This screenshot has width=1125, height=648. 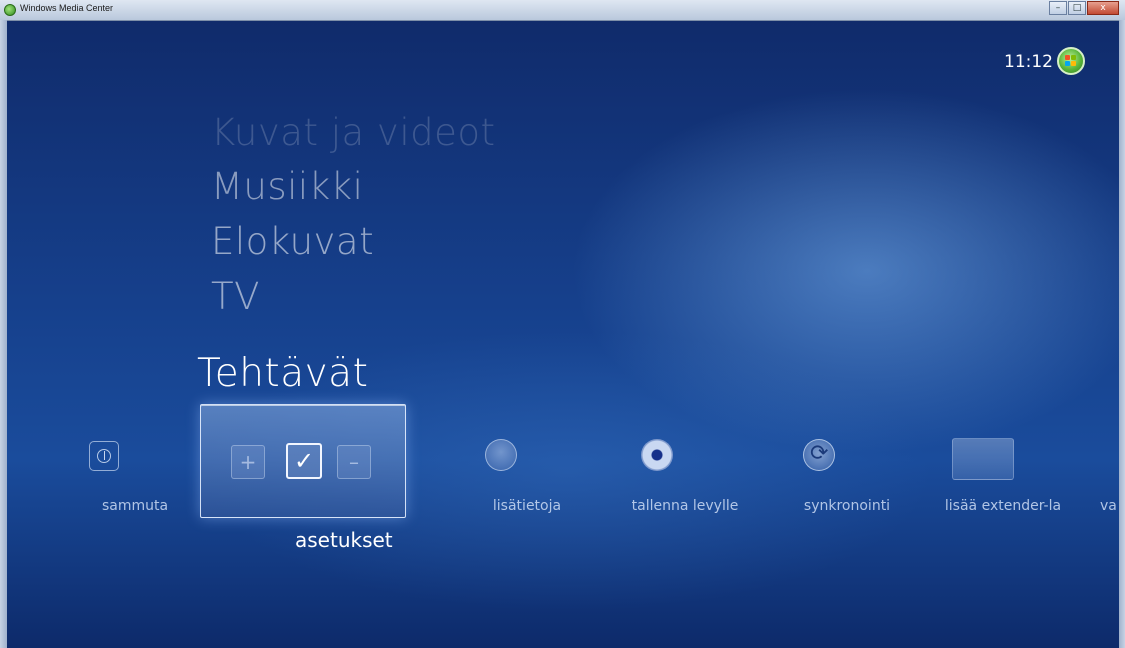 What do you see at coordinates (562, 10) in the screenshot?
I see `title-bar: Windows Media Center – □ x` at bounding box center [562, 10].